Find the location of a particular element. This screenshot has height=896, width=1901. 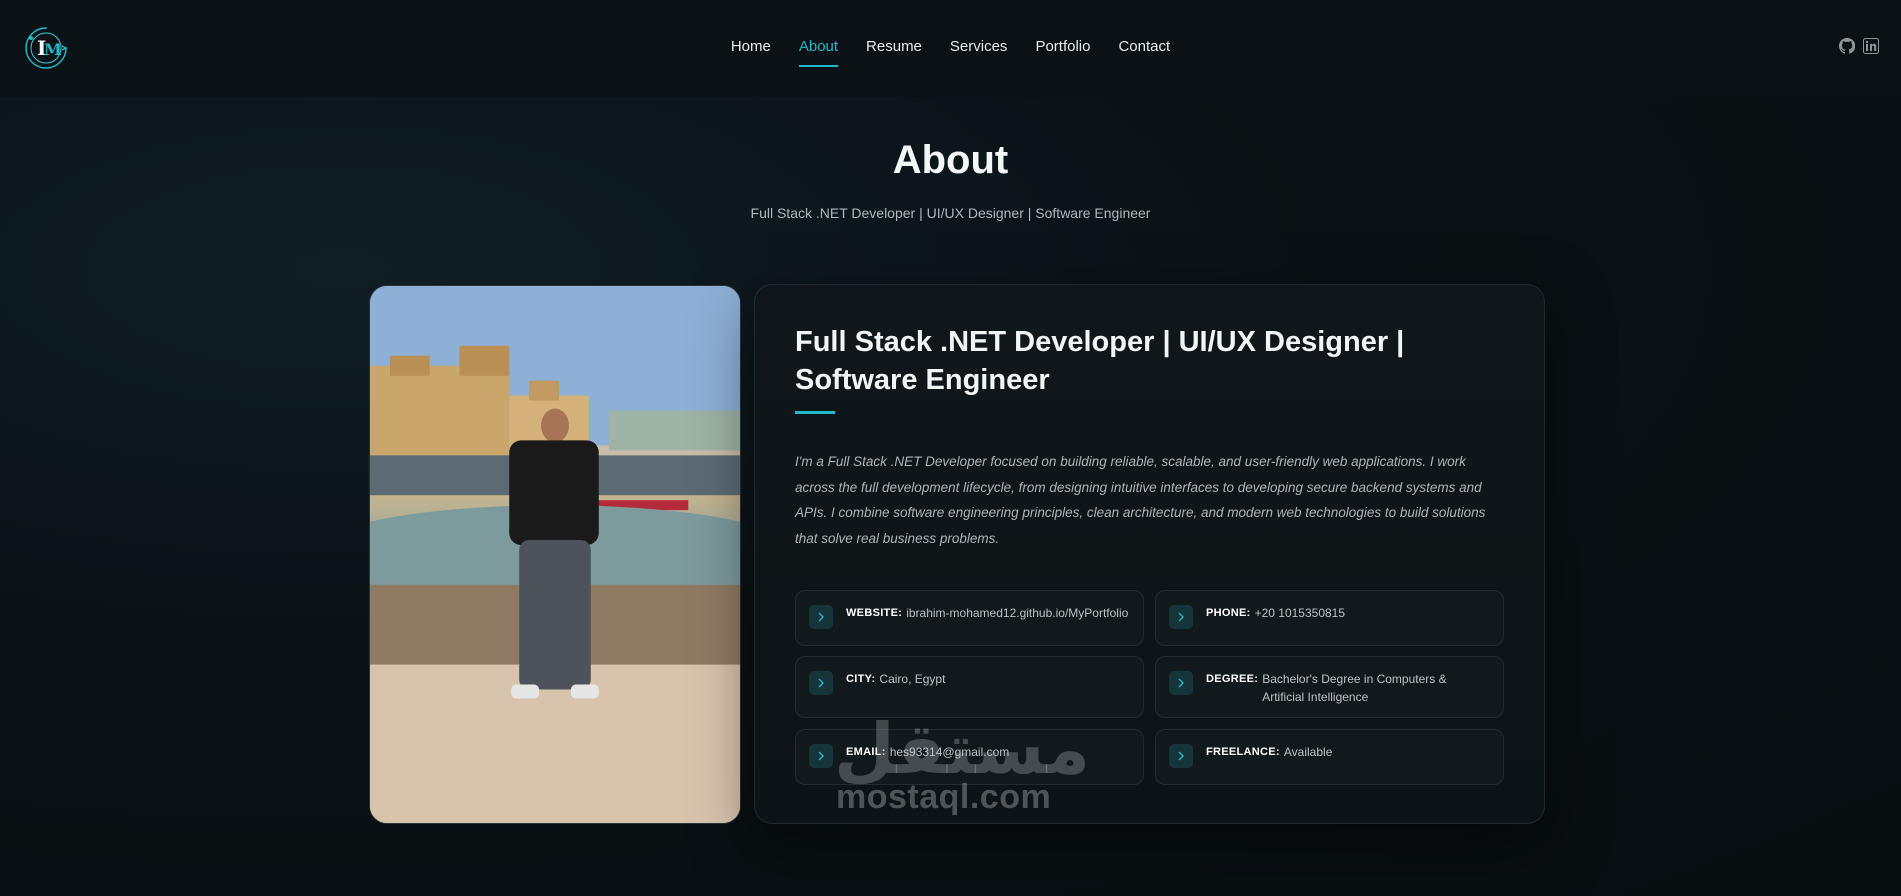

website-link: ibrahim-mohamed12.github.io/MyPortfolio is located at coordinates (1018, 613).